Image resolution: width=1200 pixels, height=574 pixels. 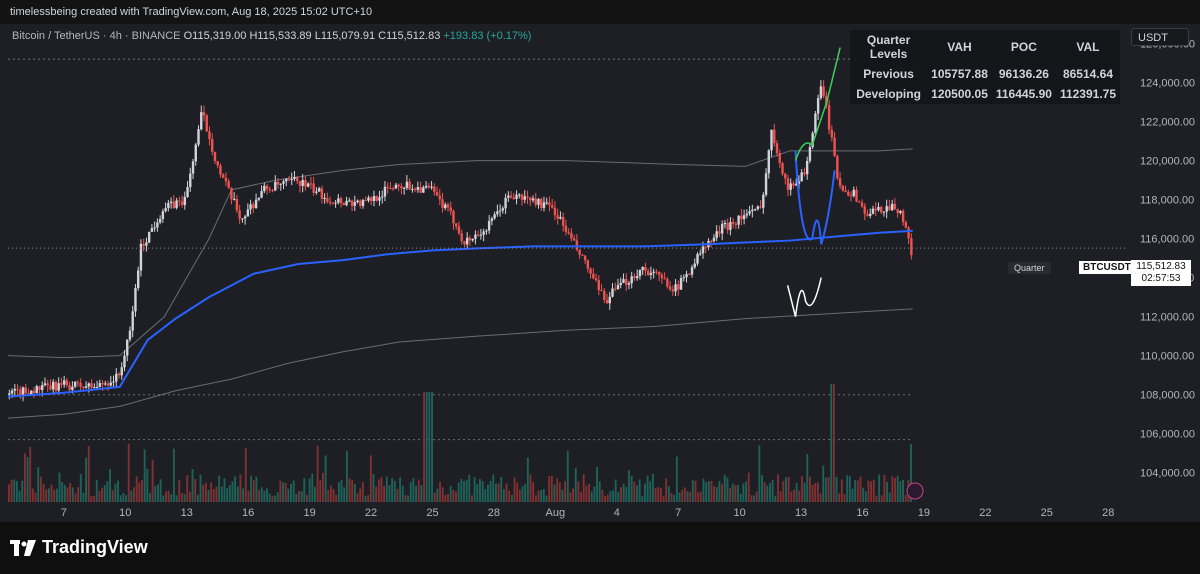 I want to click on open-value: O115,319.00, so click(x=215, y=36).